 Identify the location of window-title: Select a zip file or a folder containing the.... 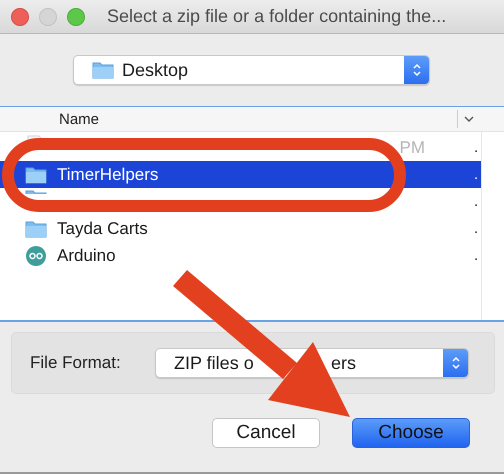
(276, 16).